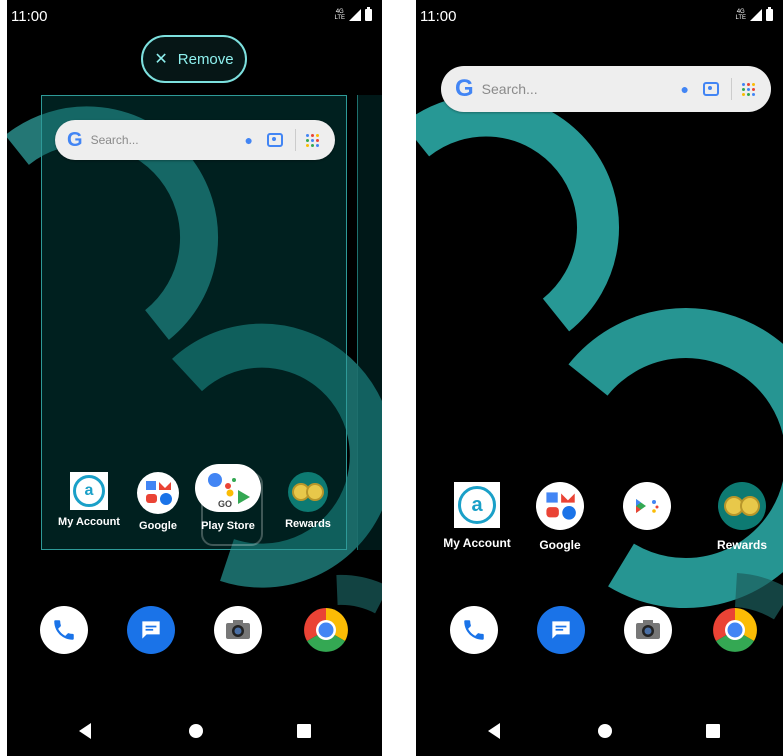 This screenshot has width=783, height=756. I want to click on app-label: Play Store, so click(228, 526).